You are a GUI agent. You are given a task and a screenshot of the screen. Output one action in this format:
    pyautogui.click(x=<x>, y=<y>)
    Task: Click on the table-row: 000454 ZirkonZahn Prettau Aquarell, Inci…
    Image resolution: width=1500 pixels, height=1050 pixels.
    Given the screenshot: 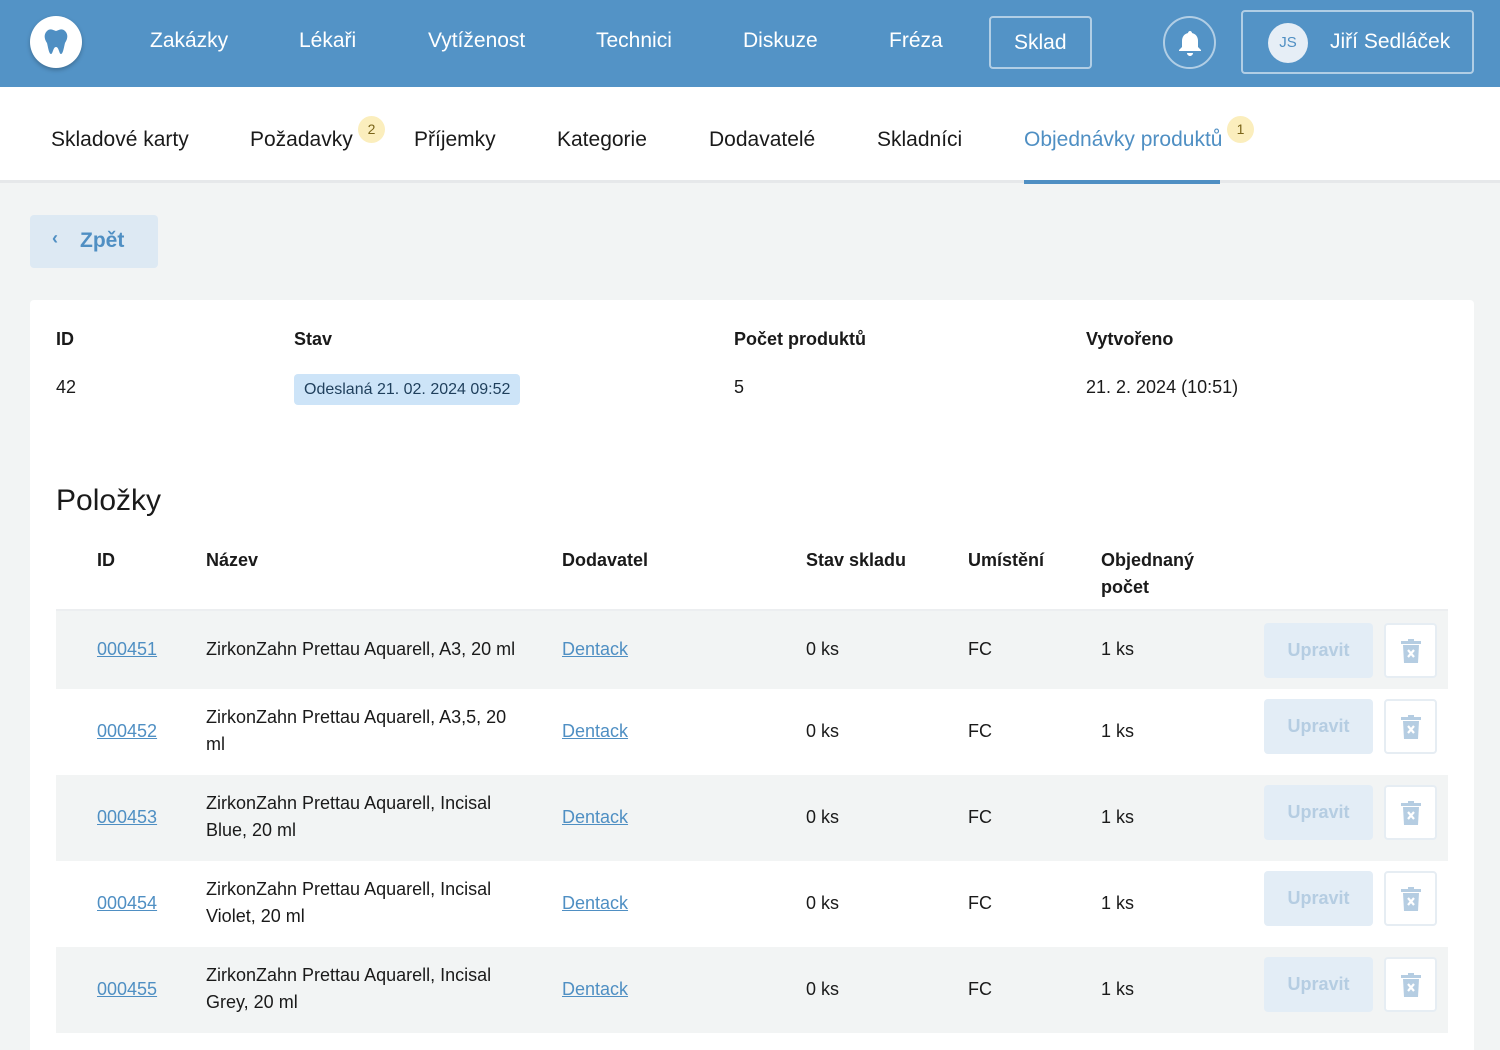 What is the action you would take?
    pyautogui.click(x=752, y=904)
    